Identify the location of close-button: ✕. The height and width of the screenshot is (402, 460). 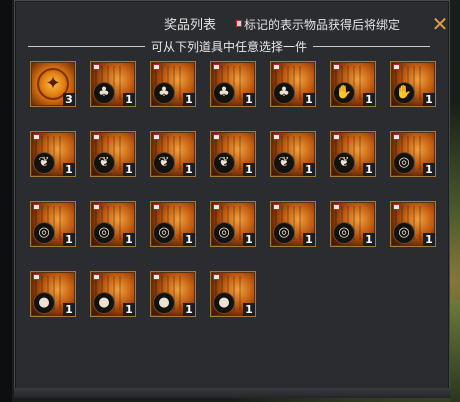
(440, 24).